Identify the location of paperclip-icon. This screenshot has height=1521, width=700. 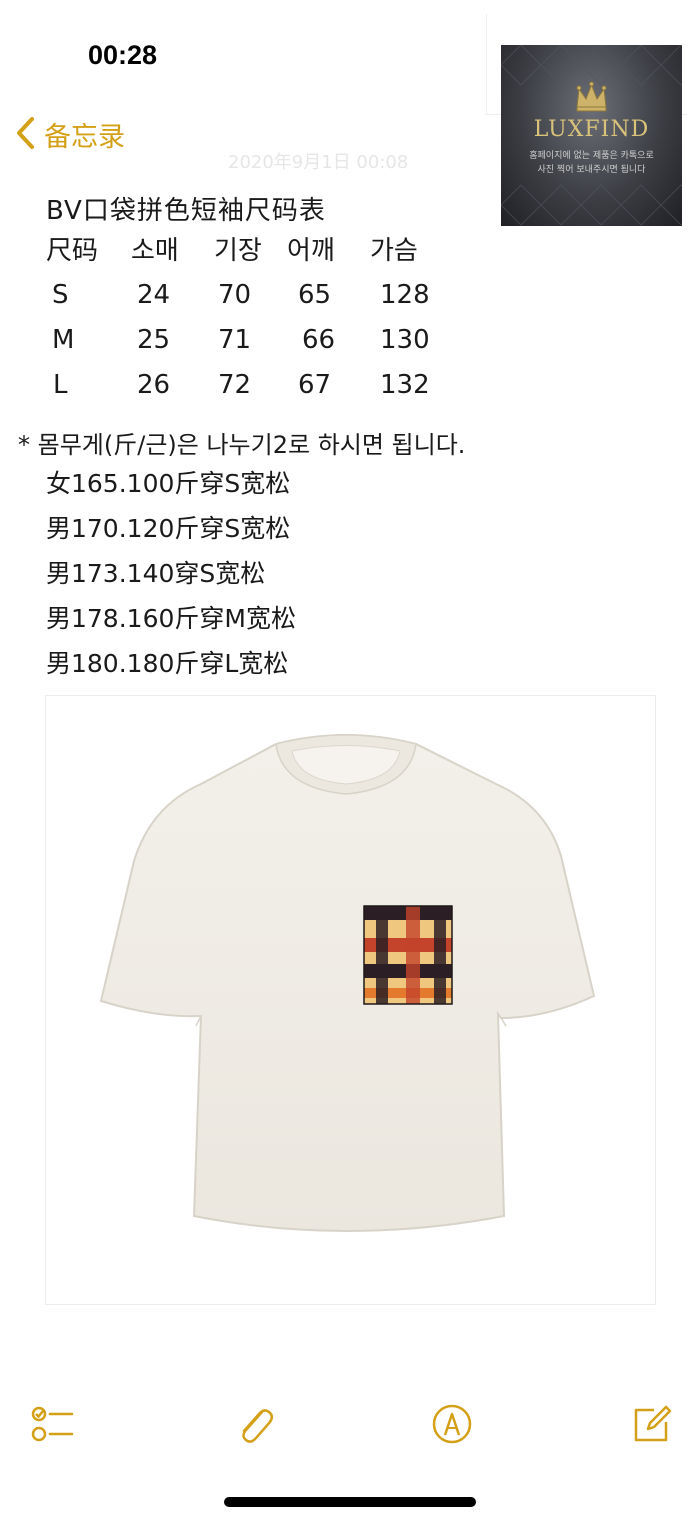
(254, 1424).